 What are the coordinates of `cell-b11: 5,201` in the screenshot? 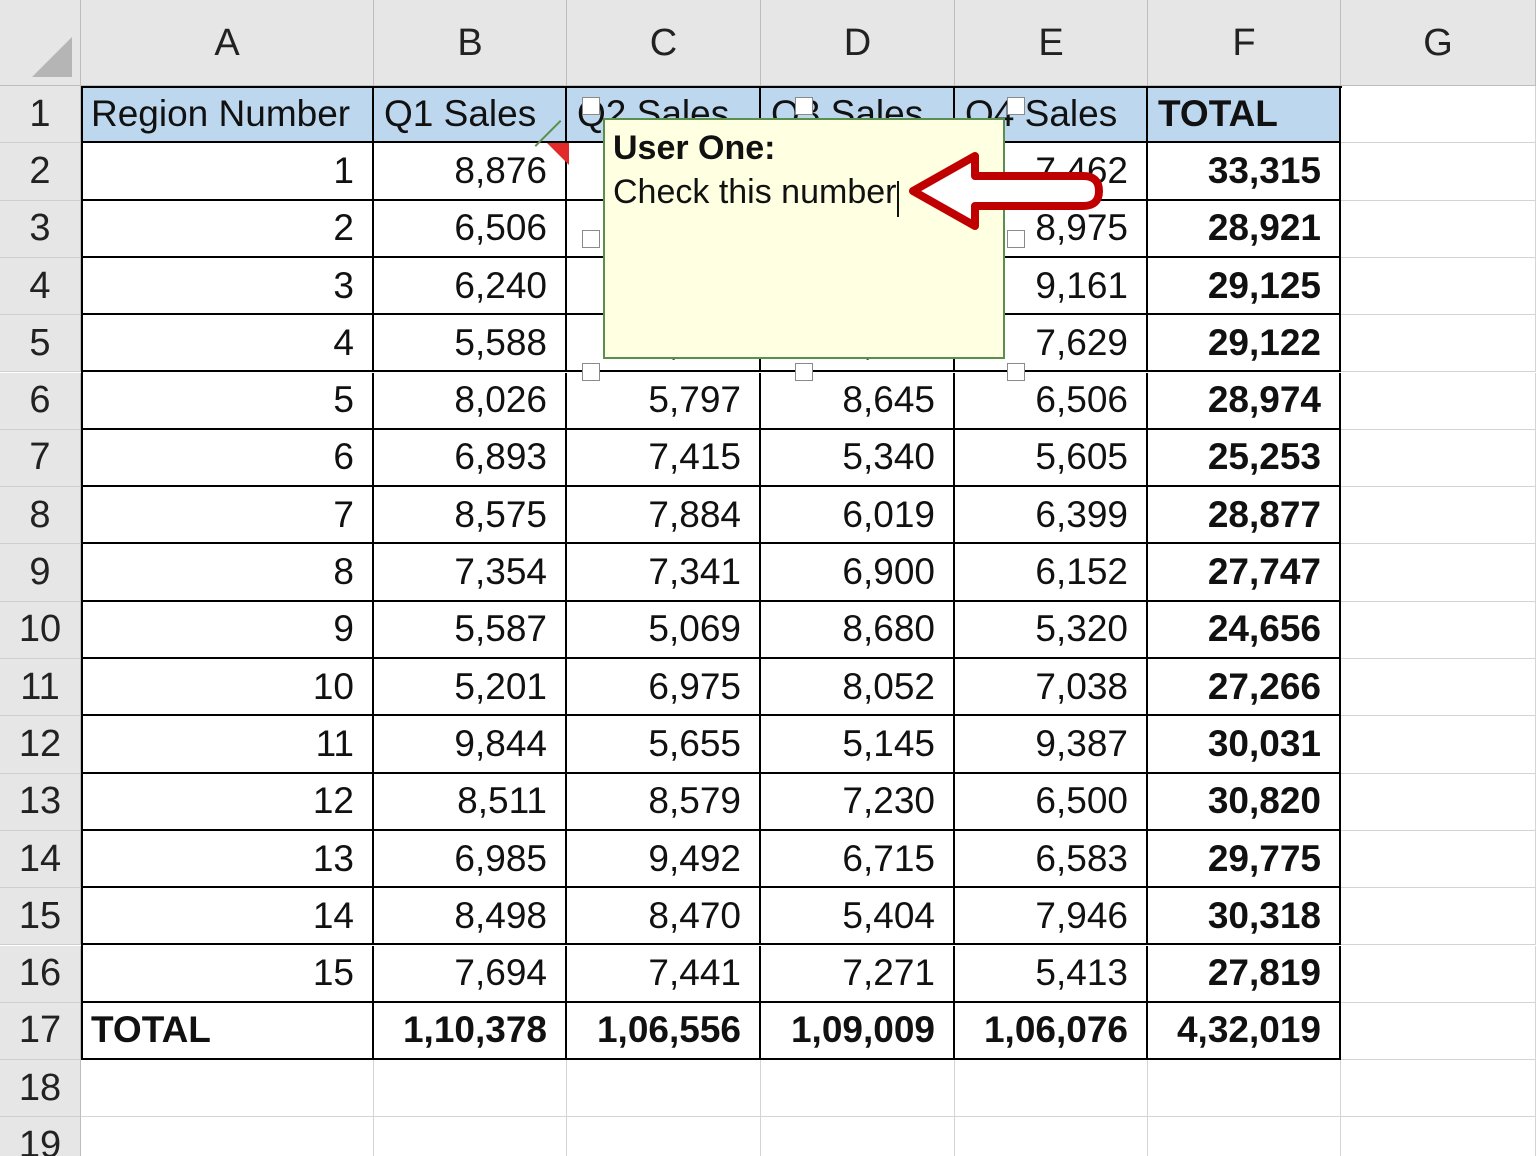 It's located at (470, 688).